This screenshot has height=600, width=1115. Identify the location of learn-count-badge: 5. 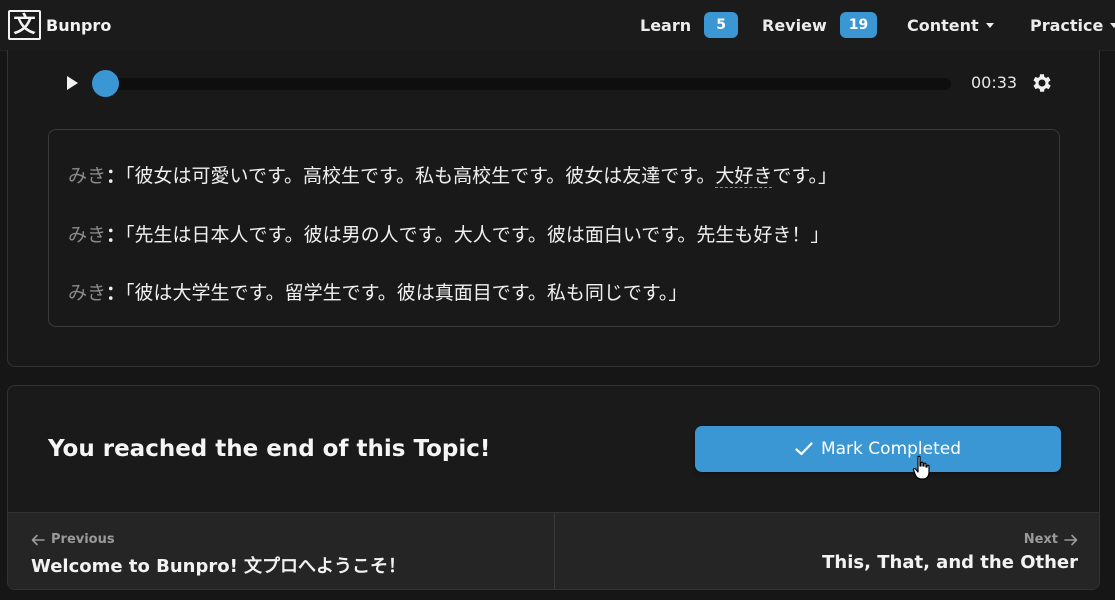
(721, 25).